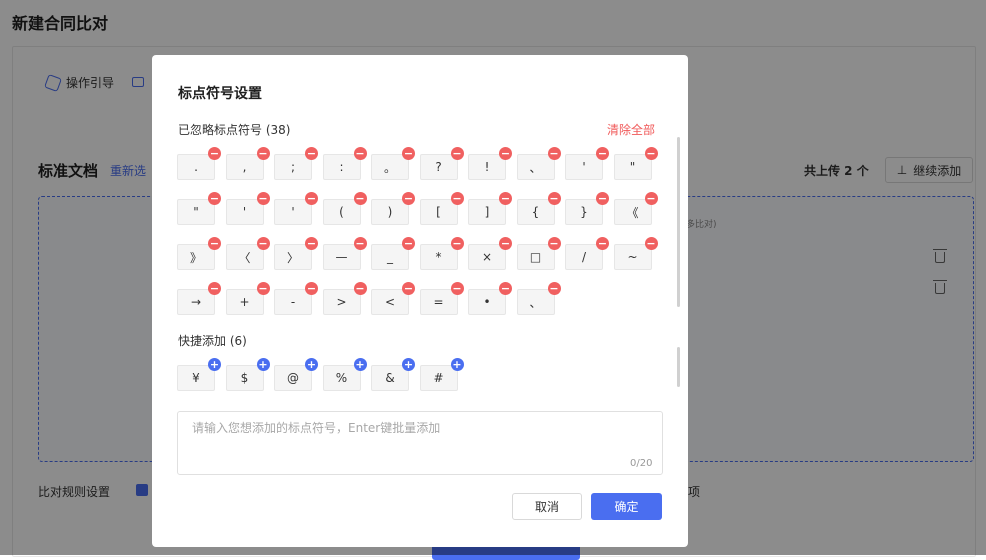  I want to click on quick-symbol-key: ¥ +, so click(199, 374).